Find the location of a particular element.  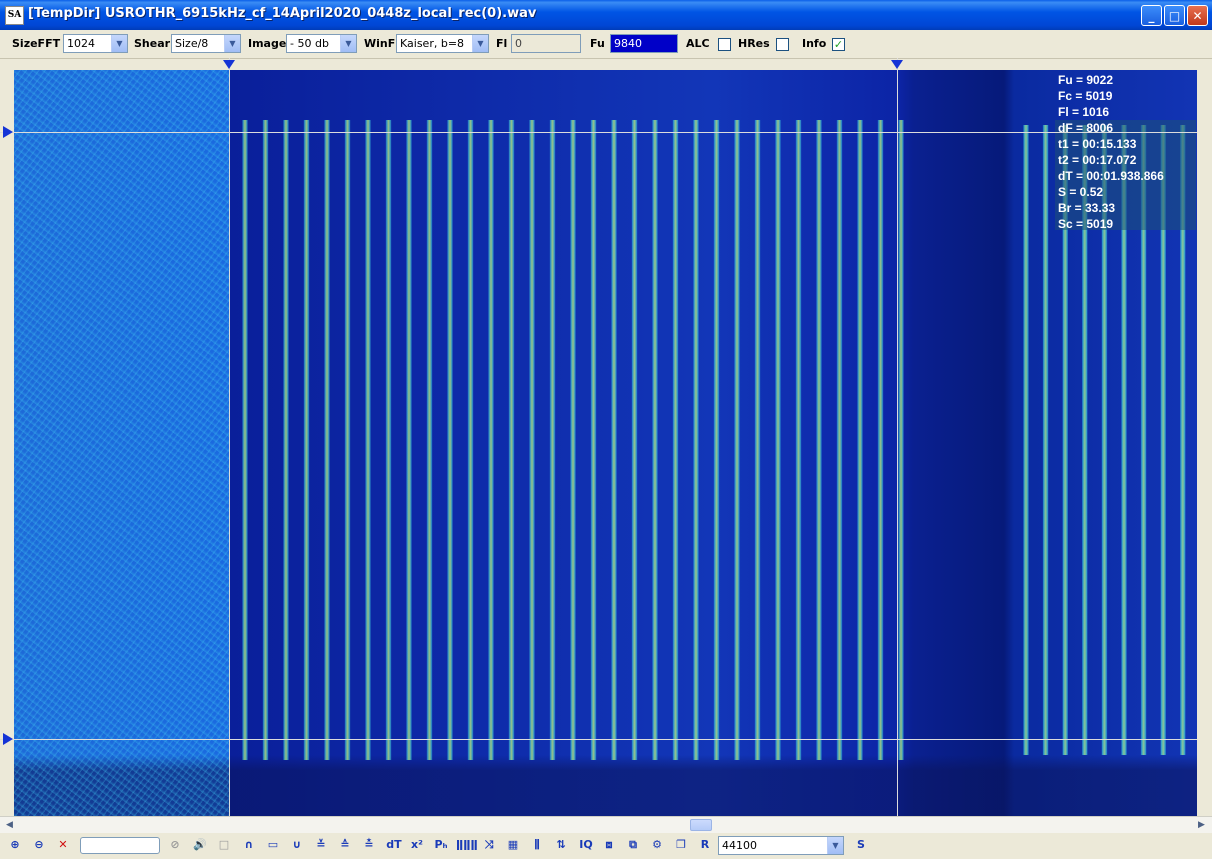

cancel-zoom-icon: ✕ is located at coordinates (63, 845).